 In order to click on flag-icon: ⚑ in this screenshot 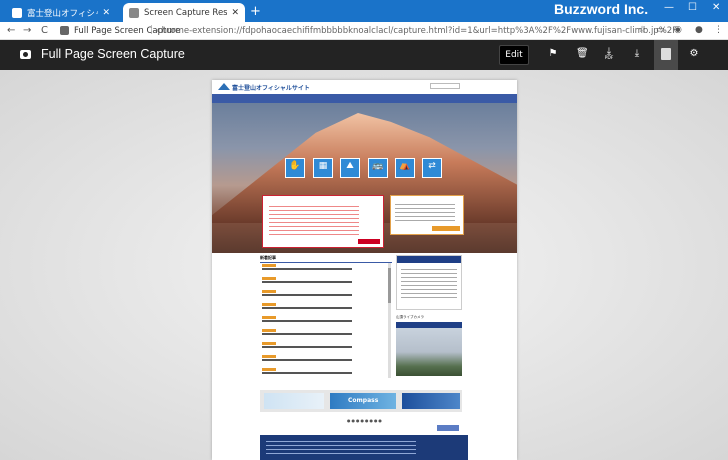, I will do `click(553, 55)`.